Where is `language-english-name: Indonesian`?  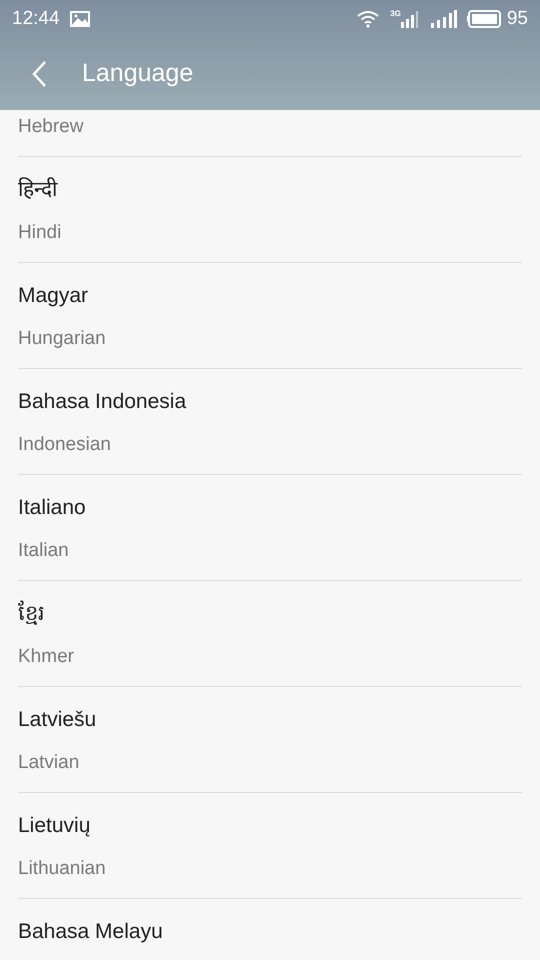 language-english-name: Indonesian is located at coordinates (64, 445).